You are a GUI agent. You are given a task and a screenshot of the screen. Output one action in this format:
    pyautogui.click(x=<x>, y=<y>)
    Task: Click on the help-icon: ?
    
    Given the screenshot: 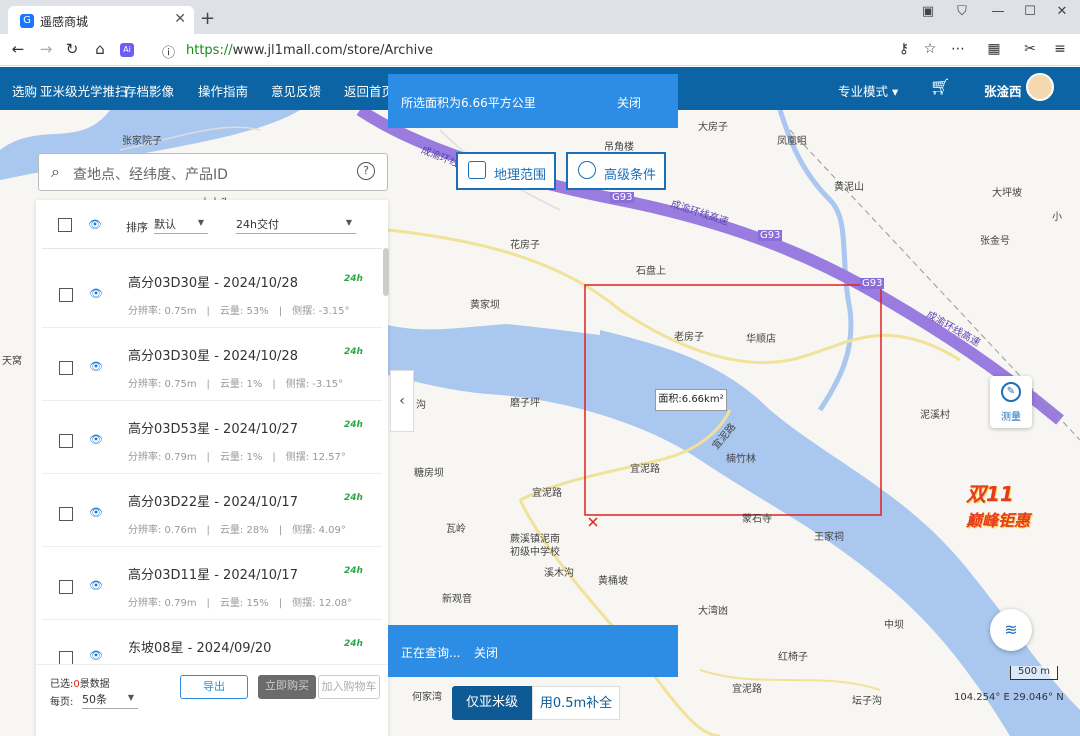 What is the action you would take?
    pyautogui.click(x=366, y=171)
    